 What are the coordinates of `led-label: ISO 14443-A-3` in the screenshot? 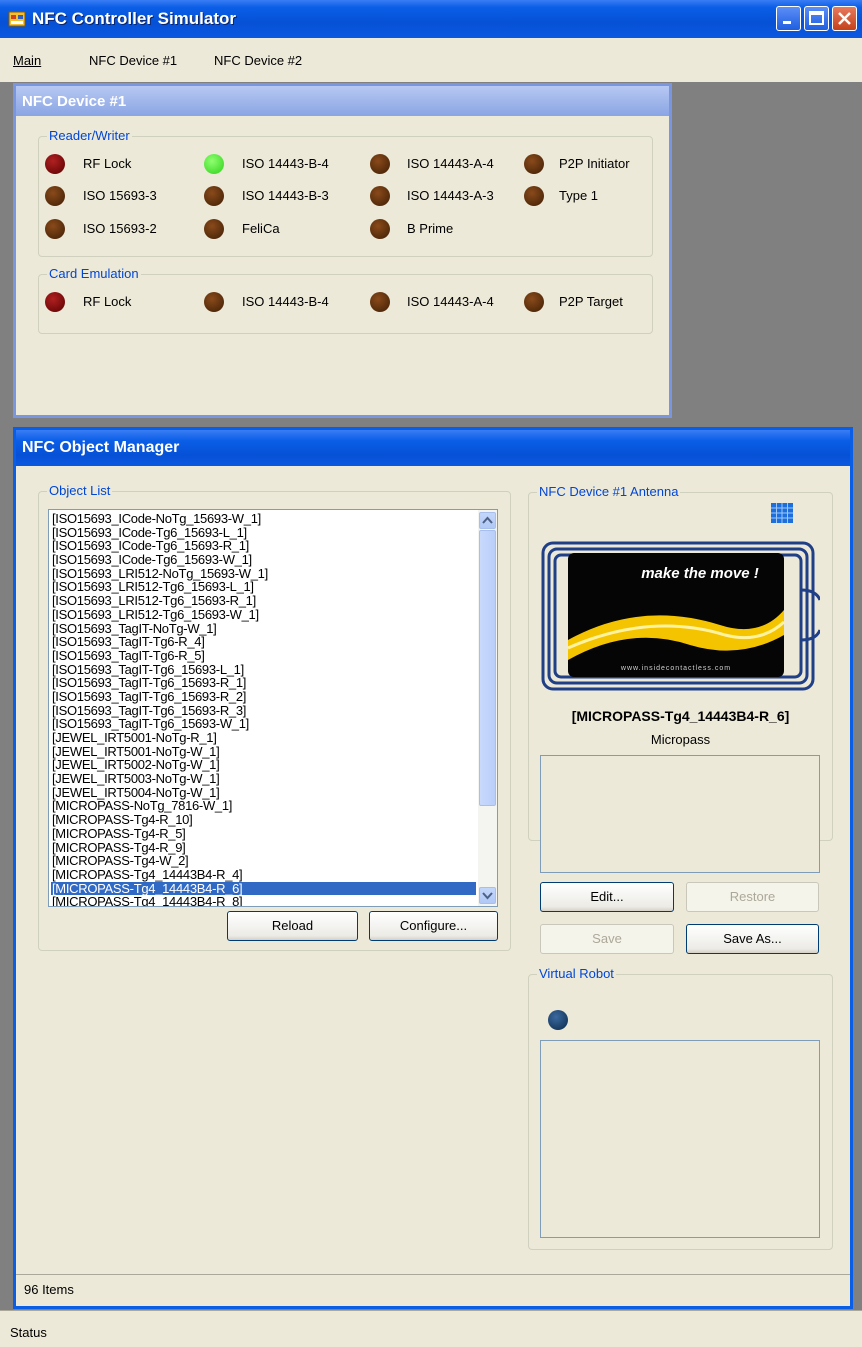 It's located at (450, 195).